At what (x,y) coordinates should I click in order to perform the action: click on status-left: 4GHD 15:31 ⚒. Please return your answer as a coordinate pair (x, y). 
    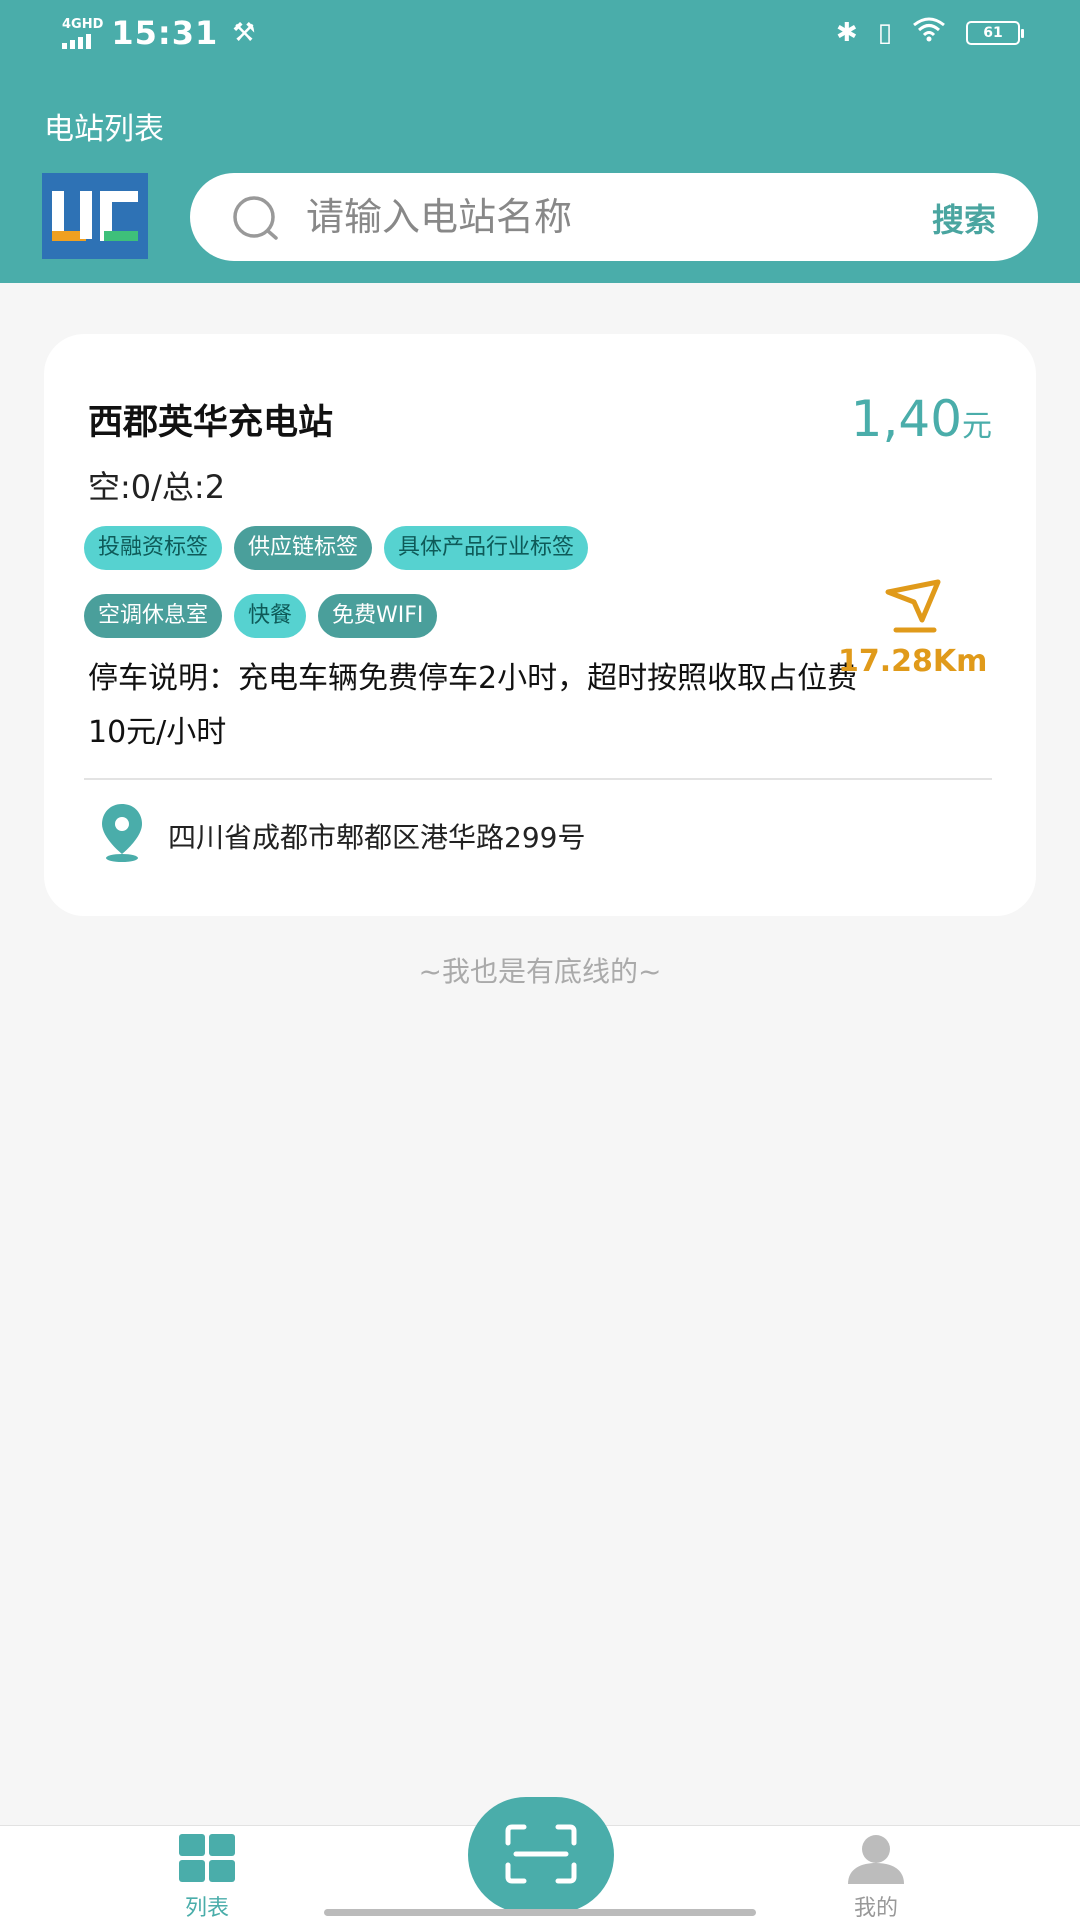
    Looking at the image, I should click on (159, 33).